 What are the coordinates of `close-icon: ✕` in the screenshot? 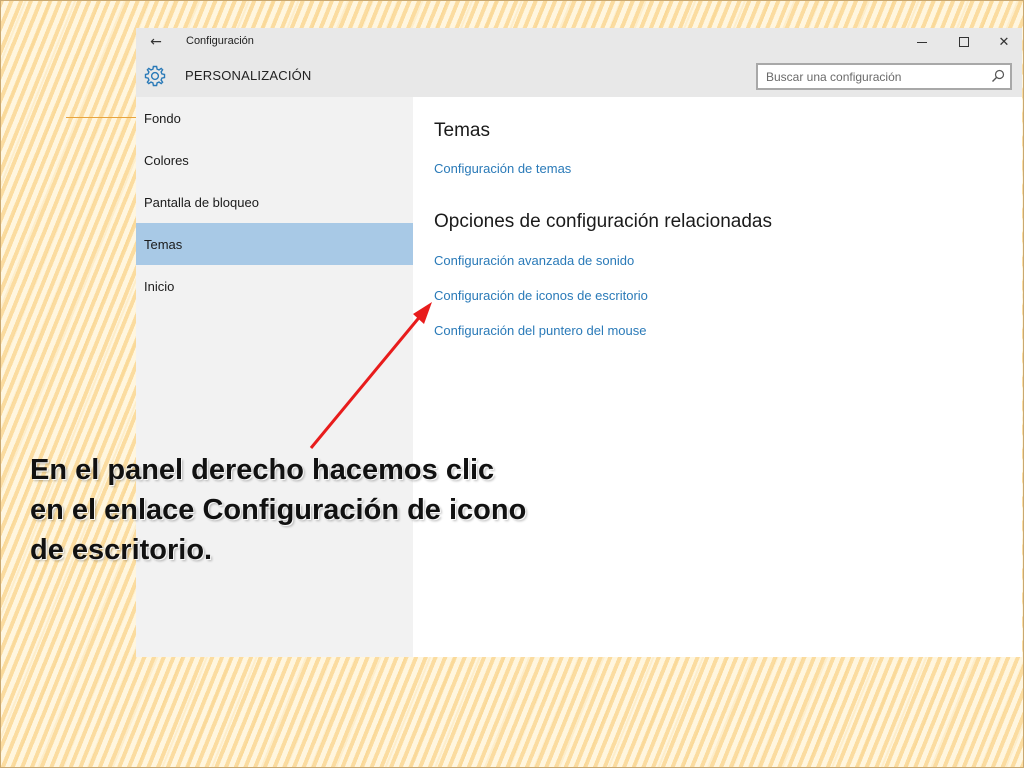 It's located at (1004, 42).